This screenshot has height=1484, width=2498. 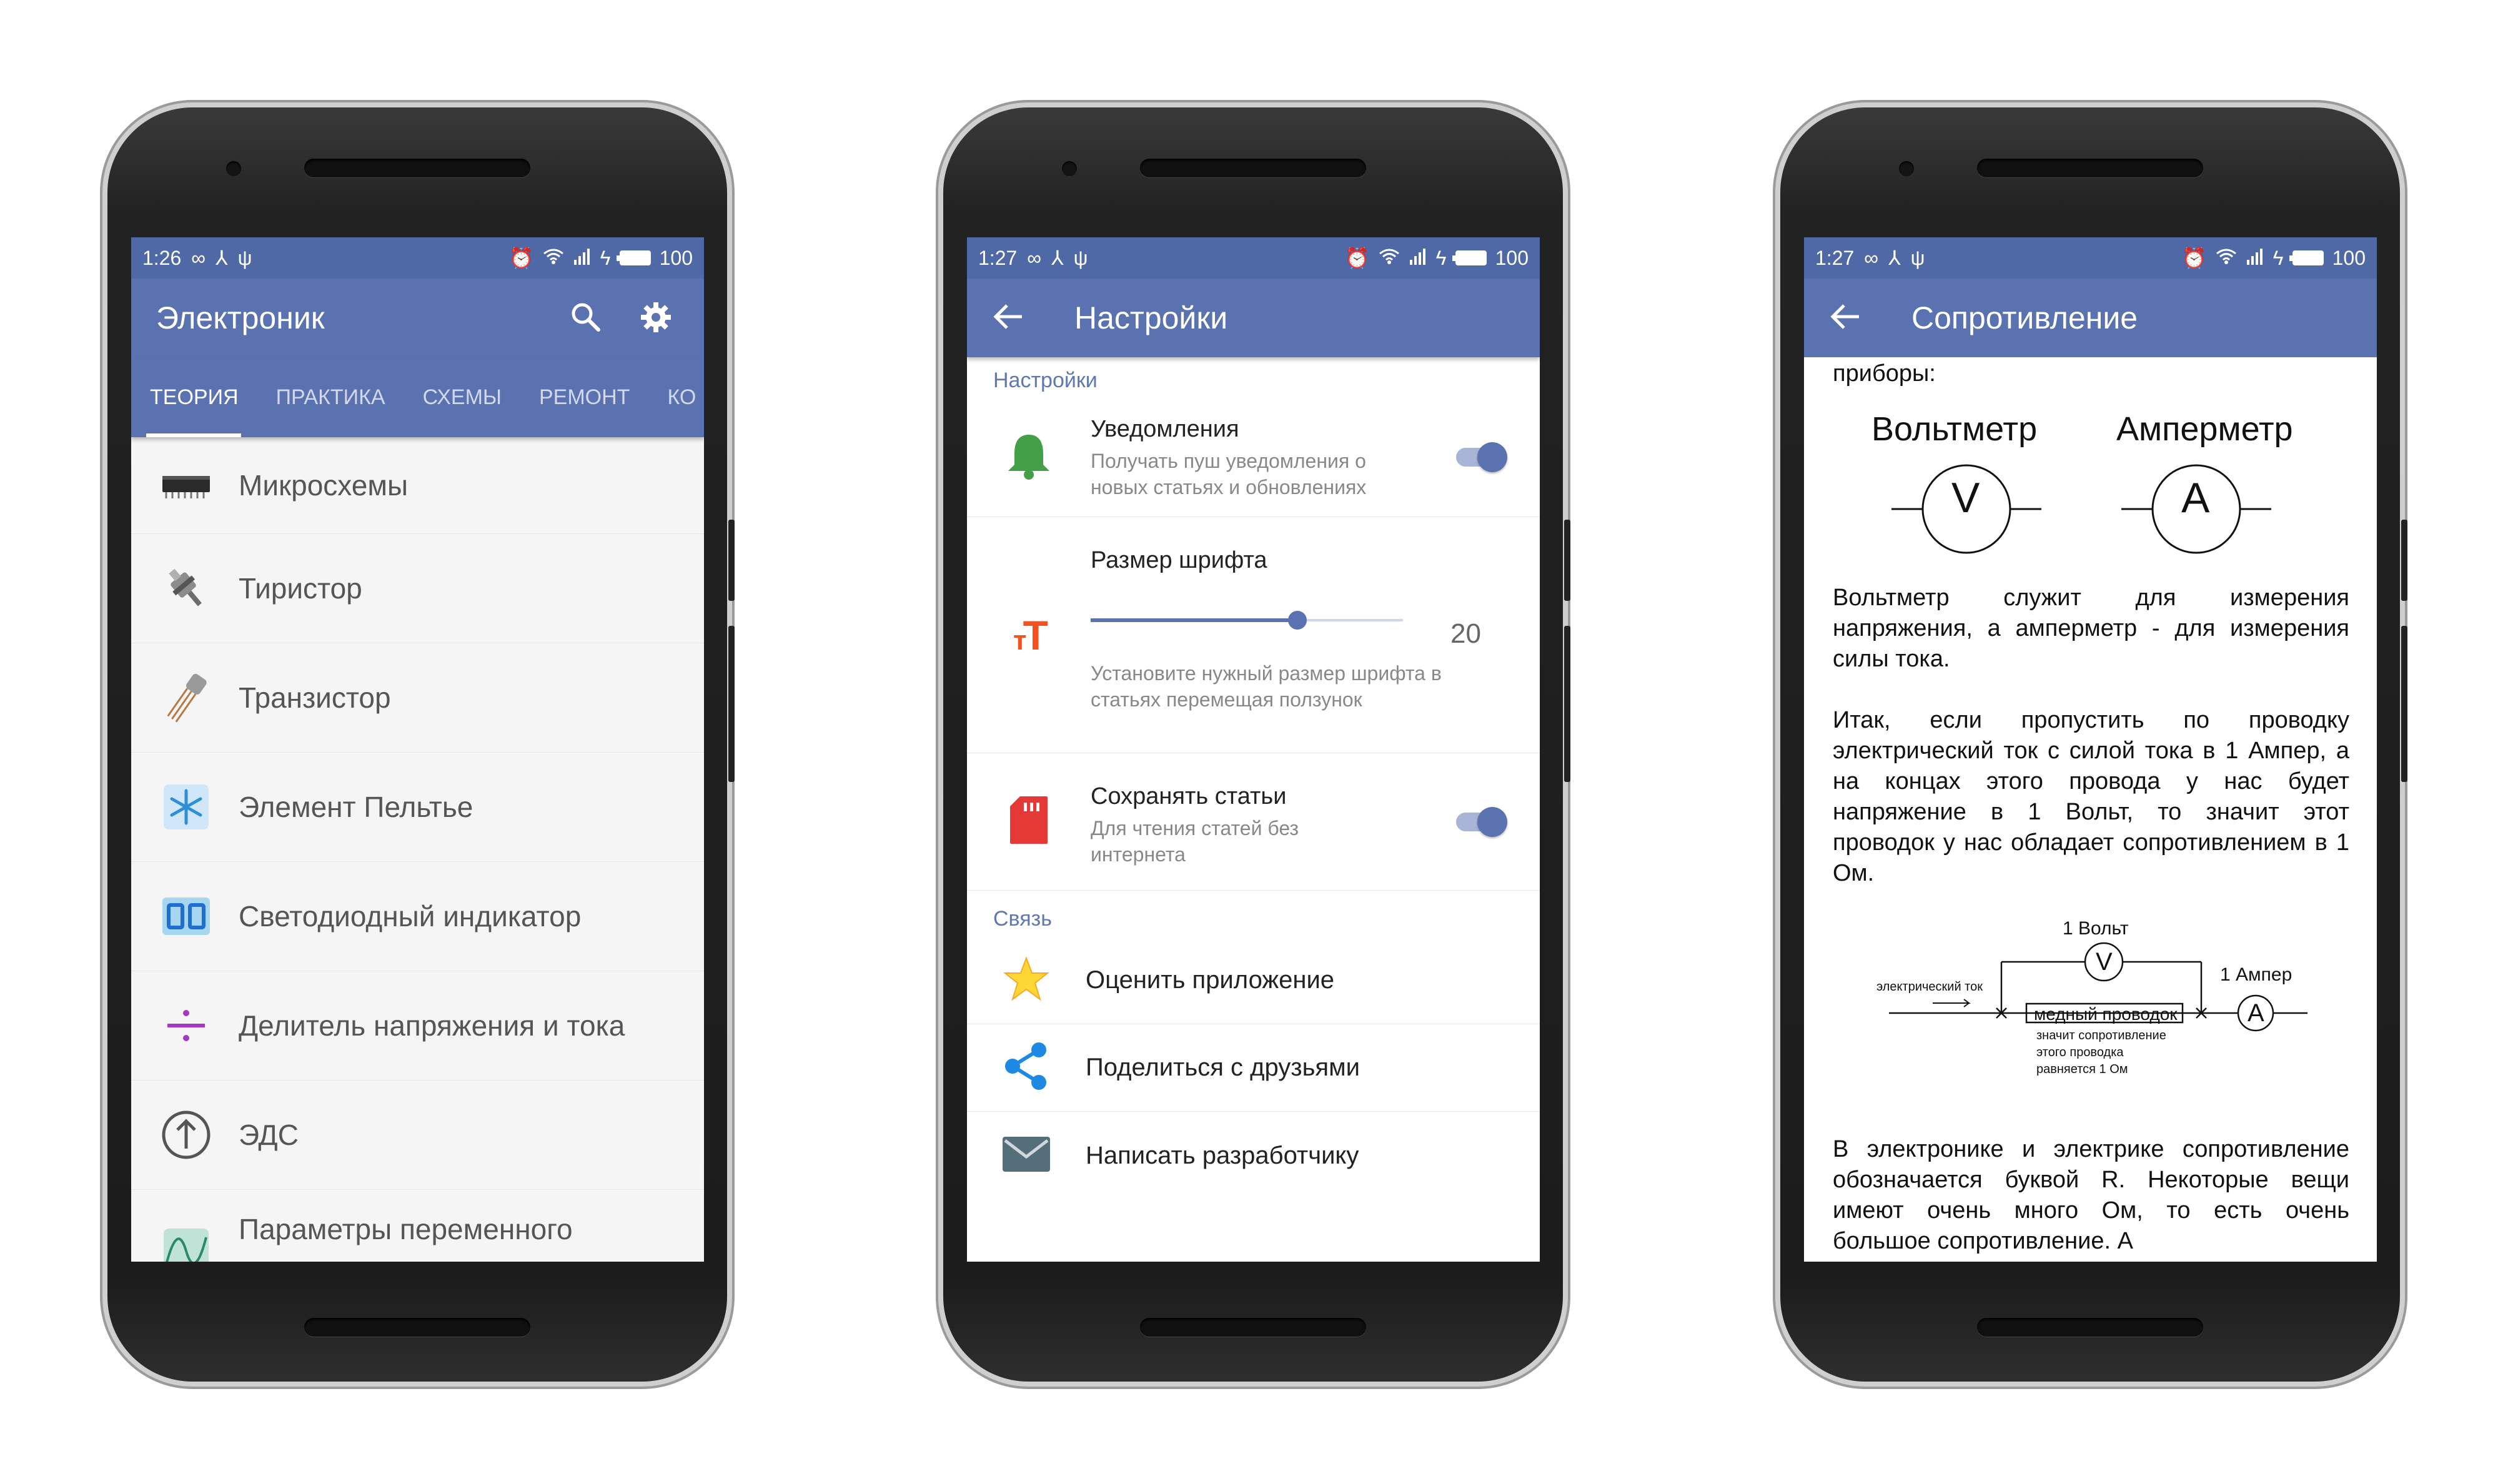 I want to click on font-size-value: 20, so click(x=1465, y=633).